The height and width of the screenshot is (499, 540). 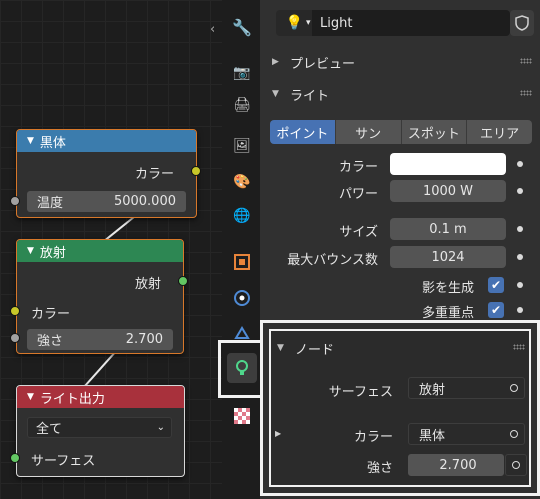 I want to click on chevron-down-icon: ▾, so click(x=308, y=23).